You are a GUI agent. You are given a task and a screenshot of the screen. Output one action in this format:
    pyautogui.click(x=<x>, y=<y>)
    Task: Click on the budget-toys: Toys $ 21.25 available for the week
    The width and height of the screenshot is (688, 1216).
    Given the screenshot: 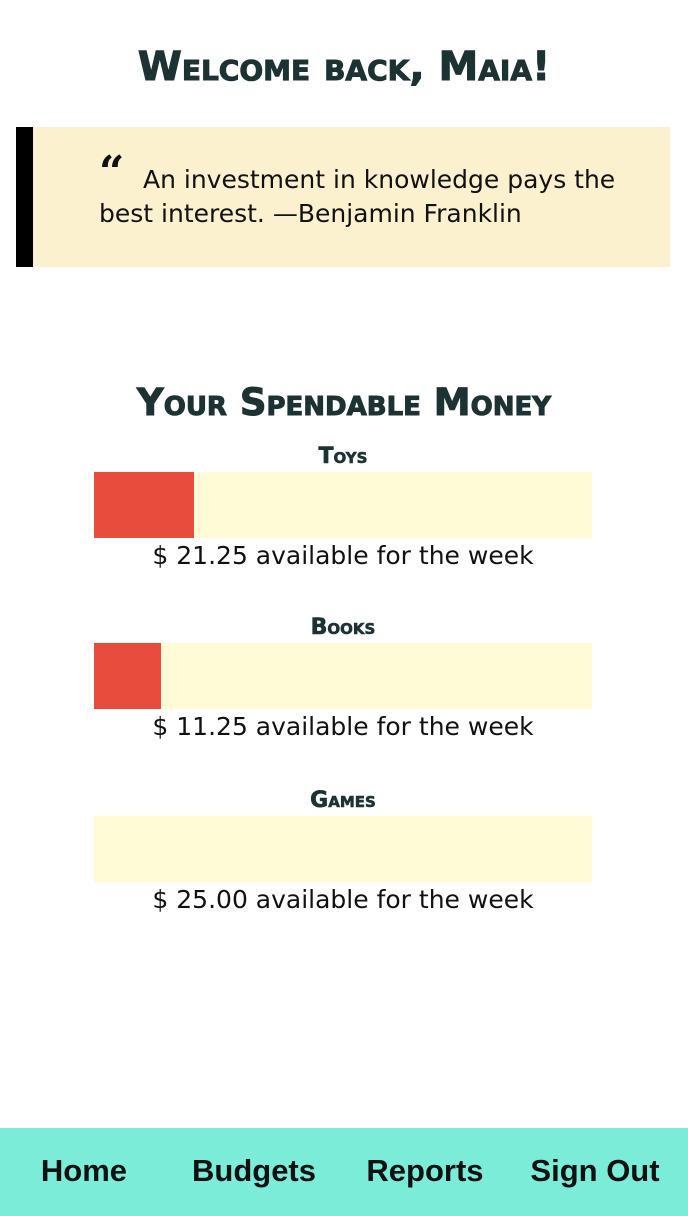 What is the action you would take?
    pyautogui.click(x=343, y=508)
    